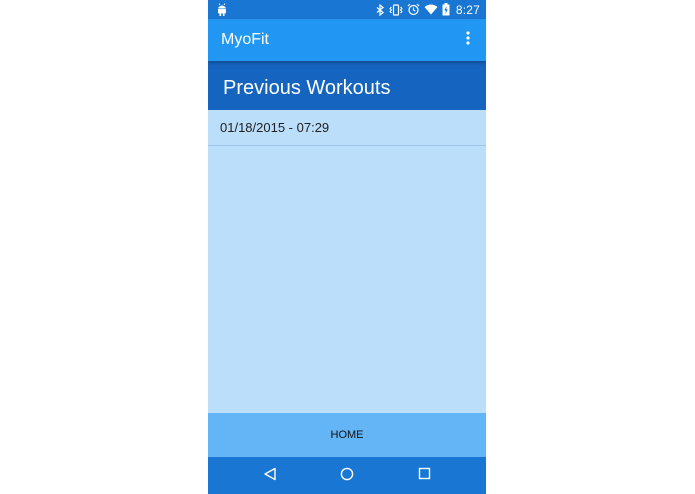  I want to click on workout-date-label: 01/18/2015 - 07:29, so click(275, 127).